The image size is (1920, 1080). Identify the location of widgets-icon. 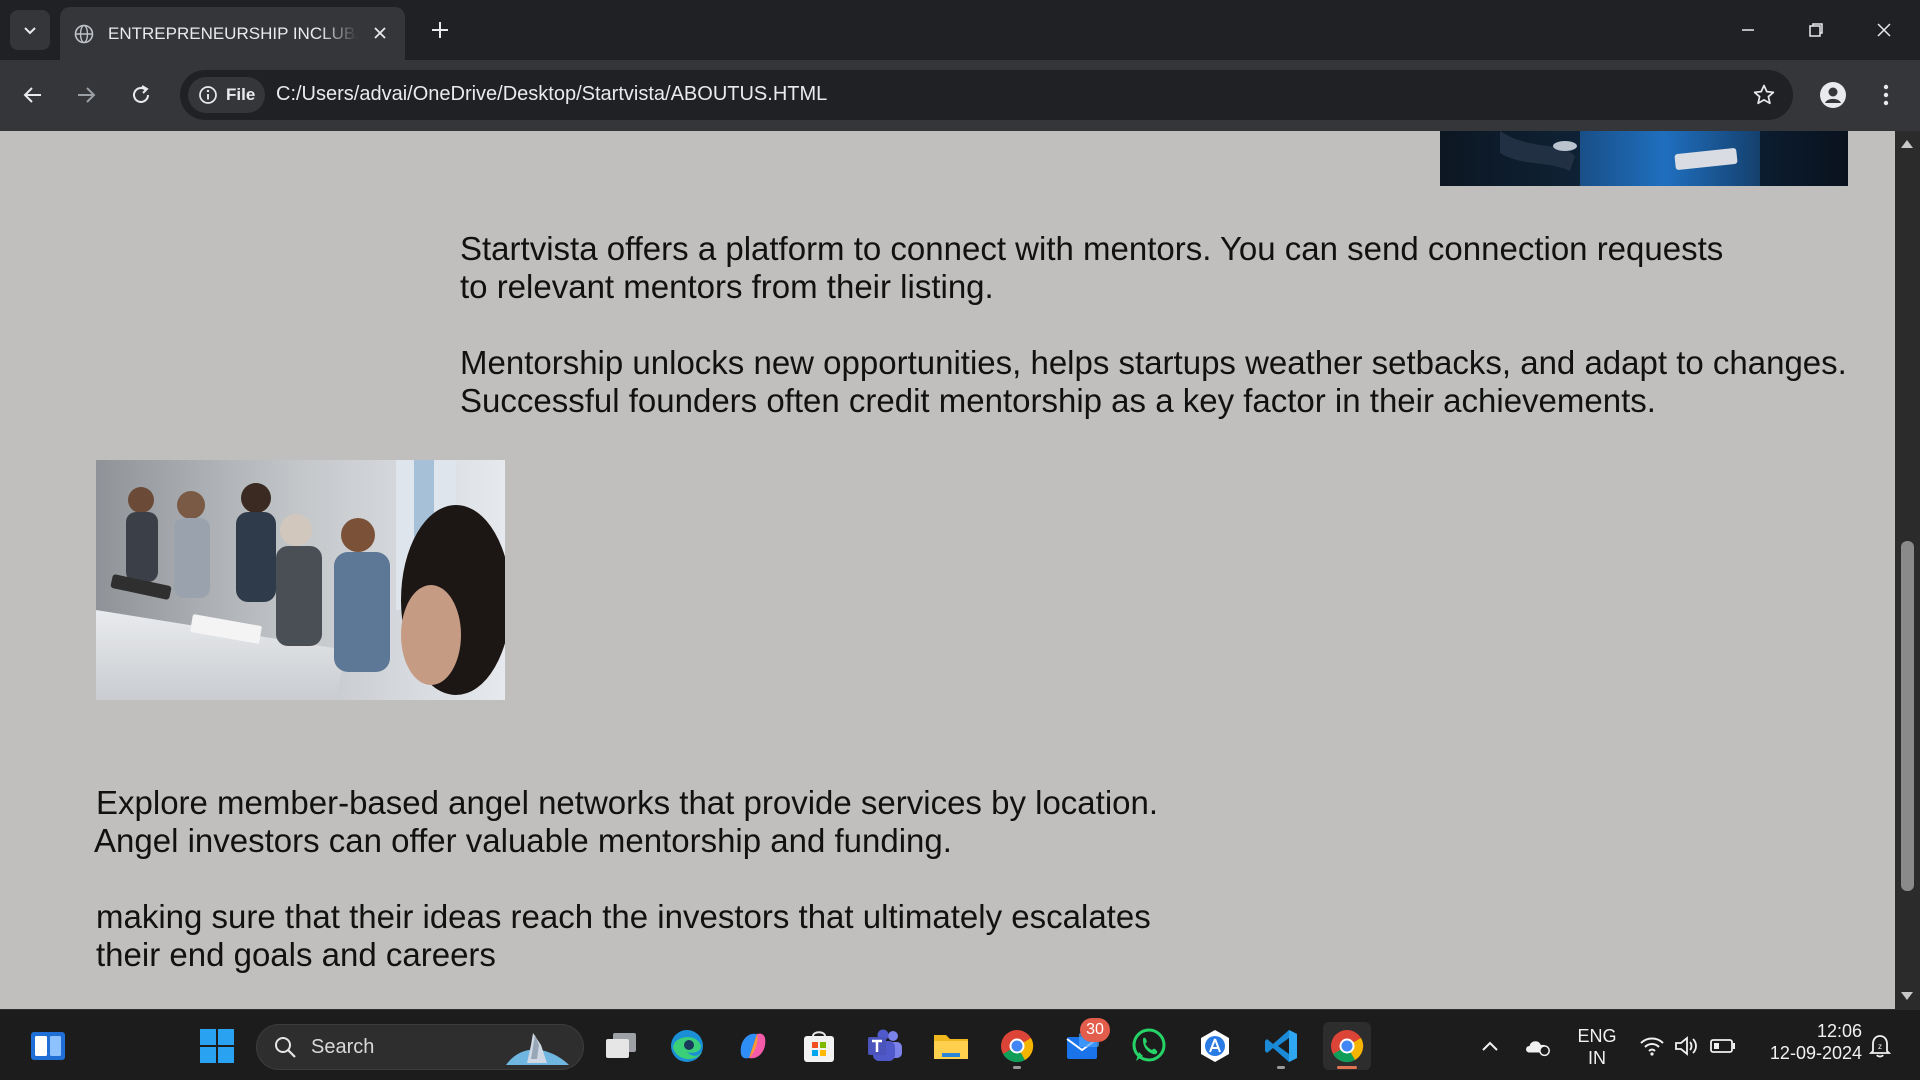
(48, 1046).